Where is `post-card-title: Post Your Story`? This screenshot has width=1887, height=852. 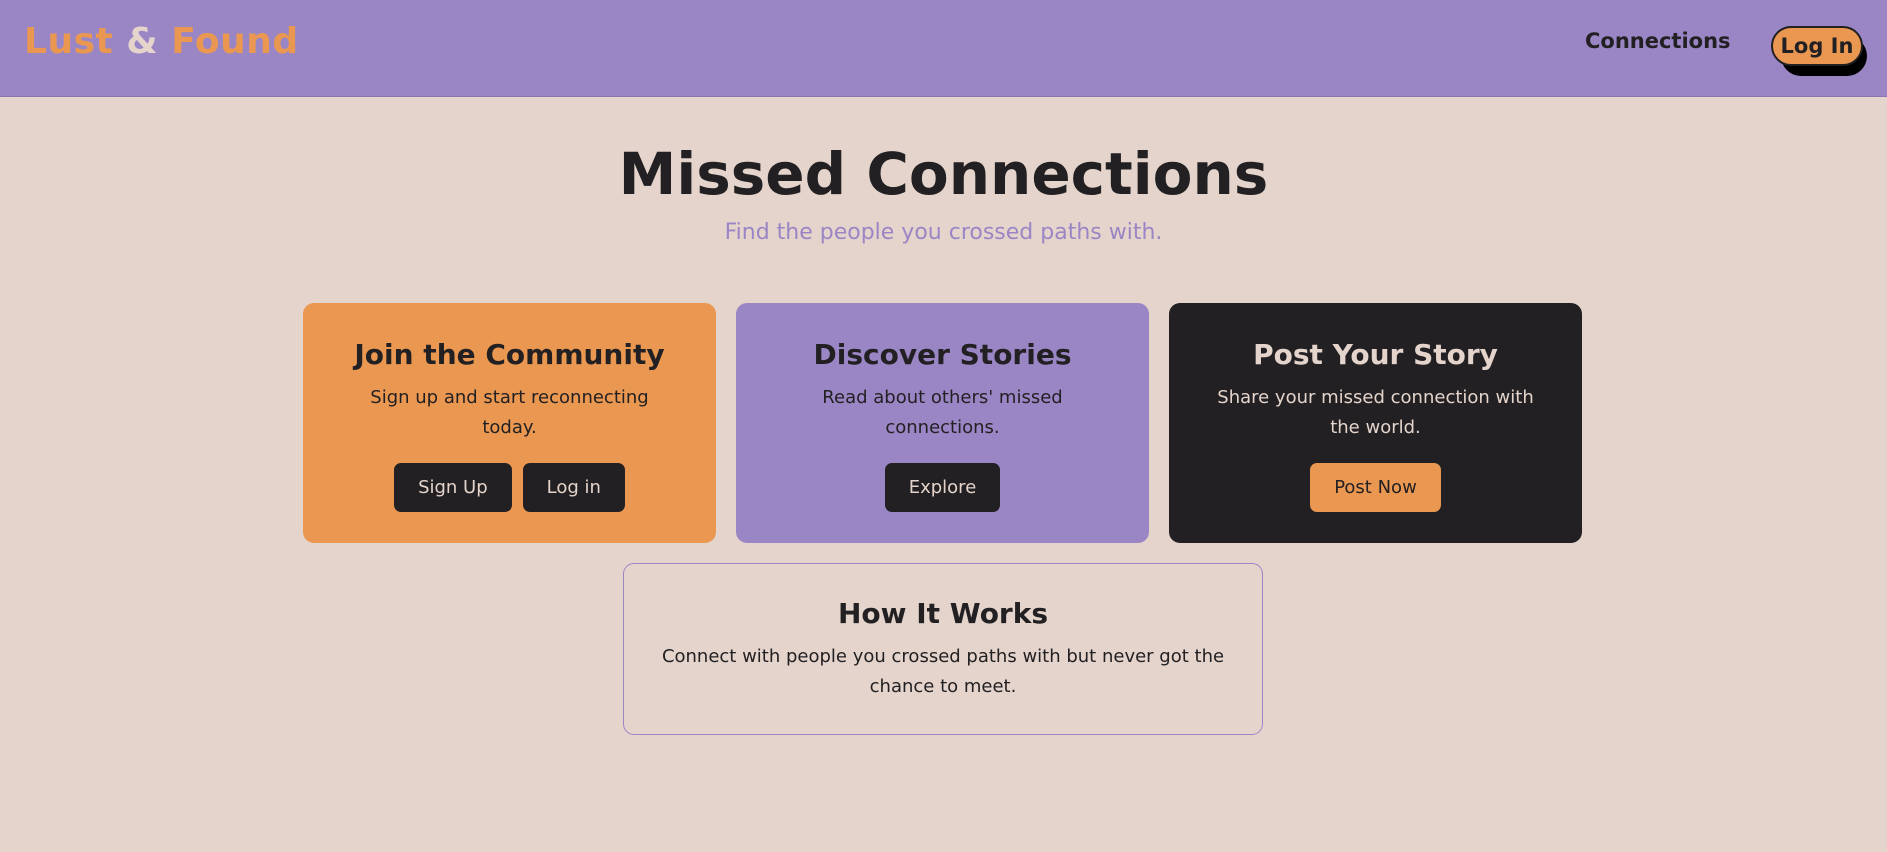
post-card-title: Post Your Story is located at coordinates (1375, 354).